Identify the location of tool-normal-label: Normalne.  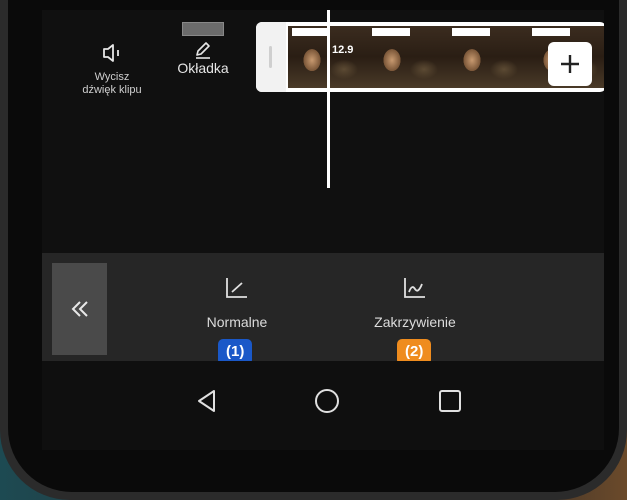
(237, 322).